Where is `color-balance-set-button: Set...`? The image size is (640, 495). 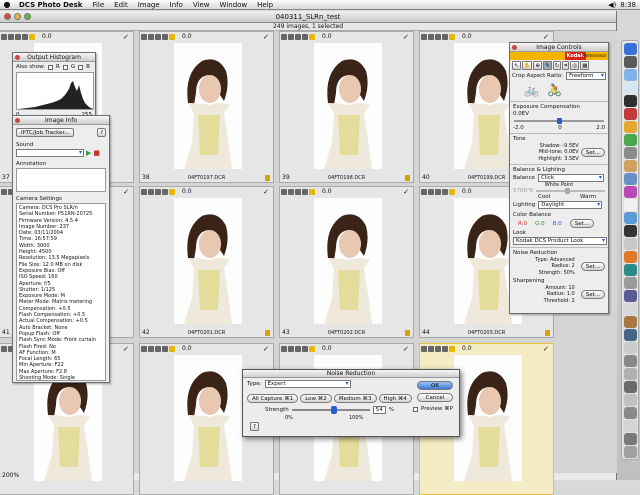
color-balance-set-button: Set... is located at coordinates (582, 224).